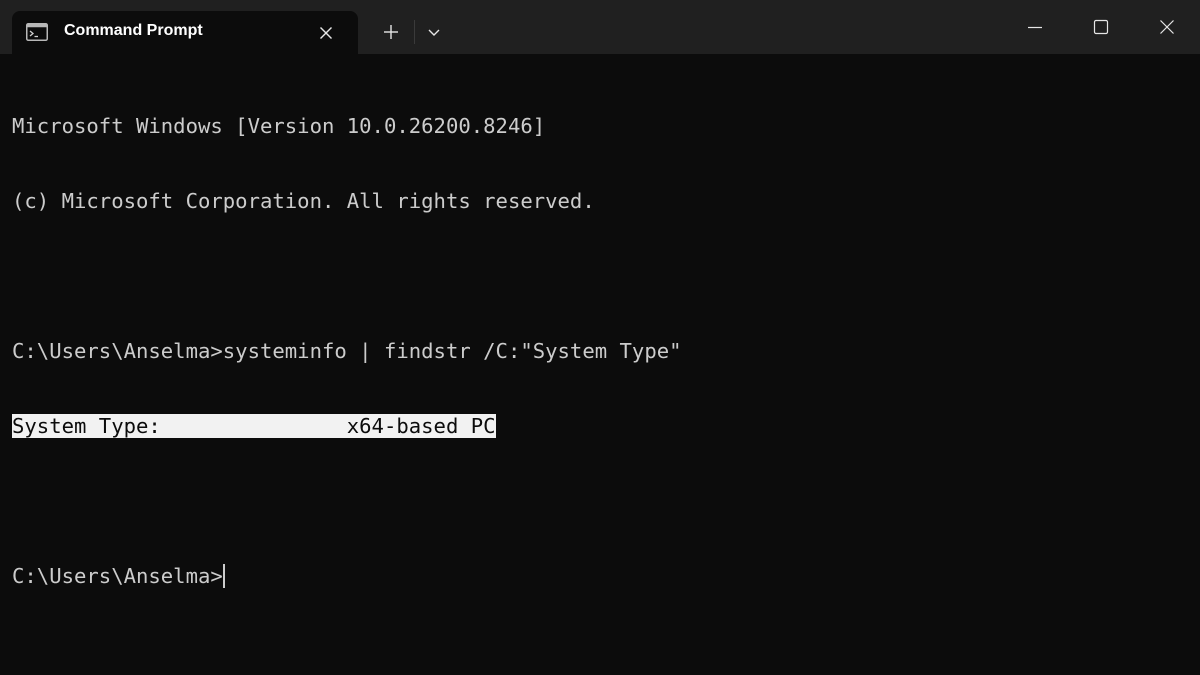  I want to click on plus-icon, so click(391, 32).